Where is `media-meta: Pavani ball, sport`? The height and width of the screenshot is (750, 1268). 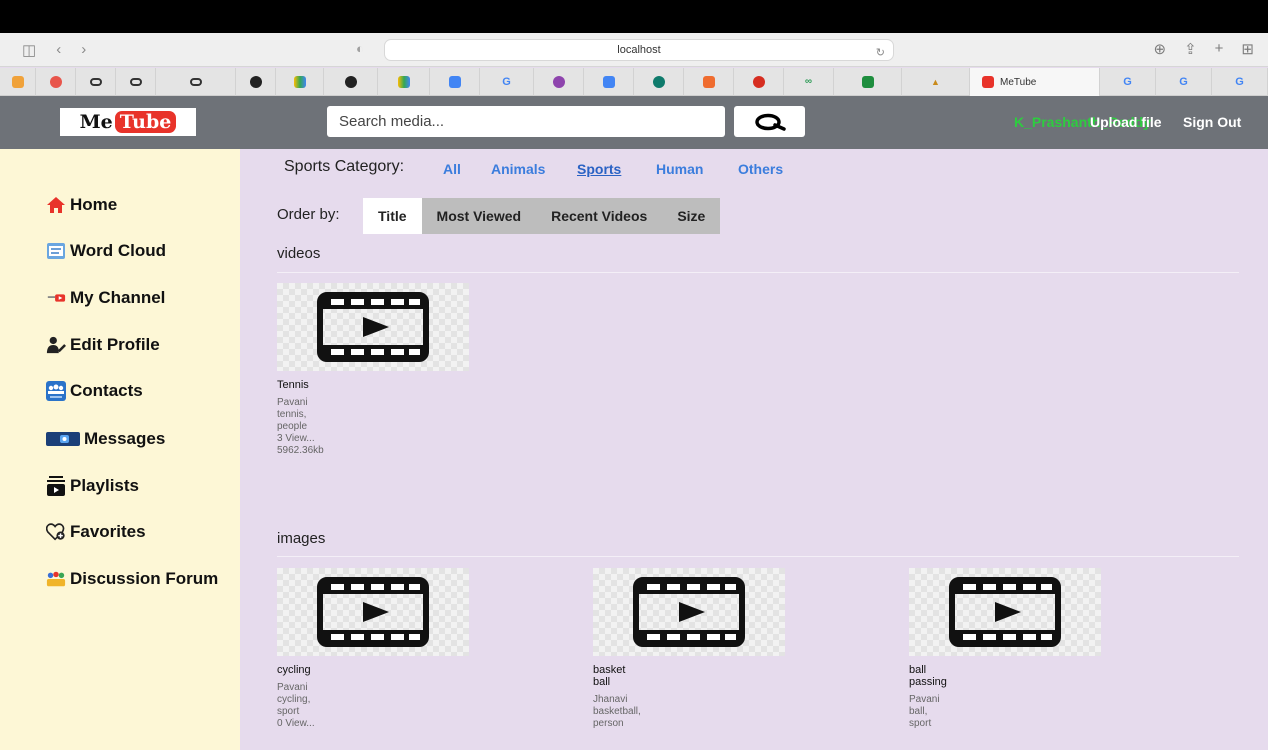
media-meta: Pavani ball, sport is located at coordinates (1005, 712).